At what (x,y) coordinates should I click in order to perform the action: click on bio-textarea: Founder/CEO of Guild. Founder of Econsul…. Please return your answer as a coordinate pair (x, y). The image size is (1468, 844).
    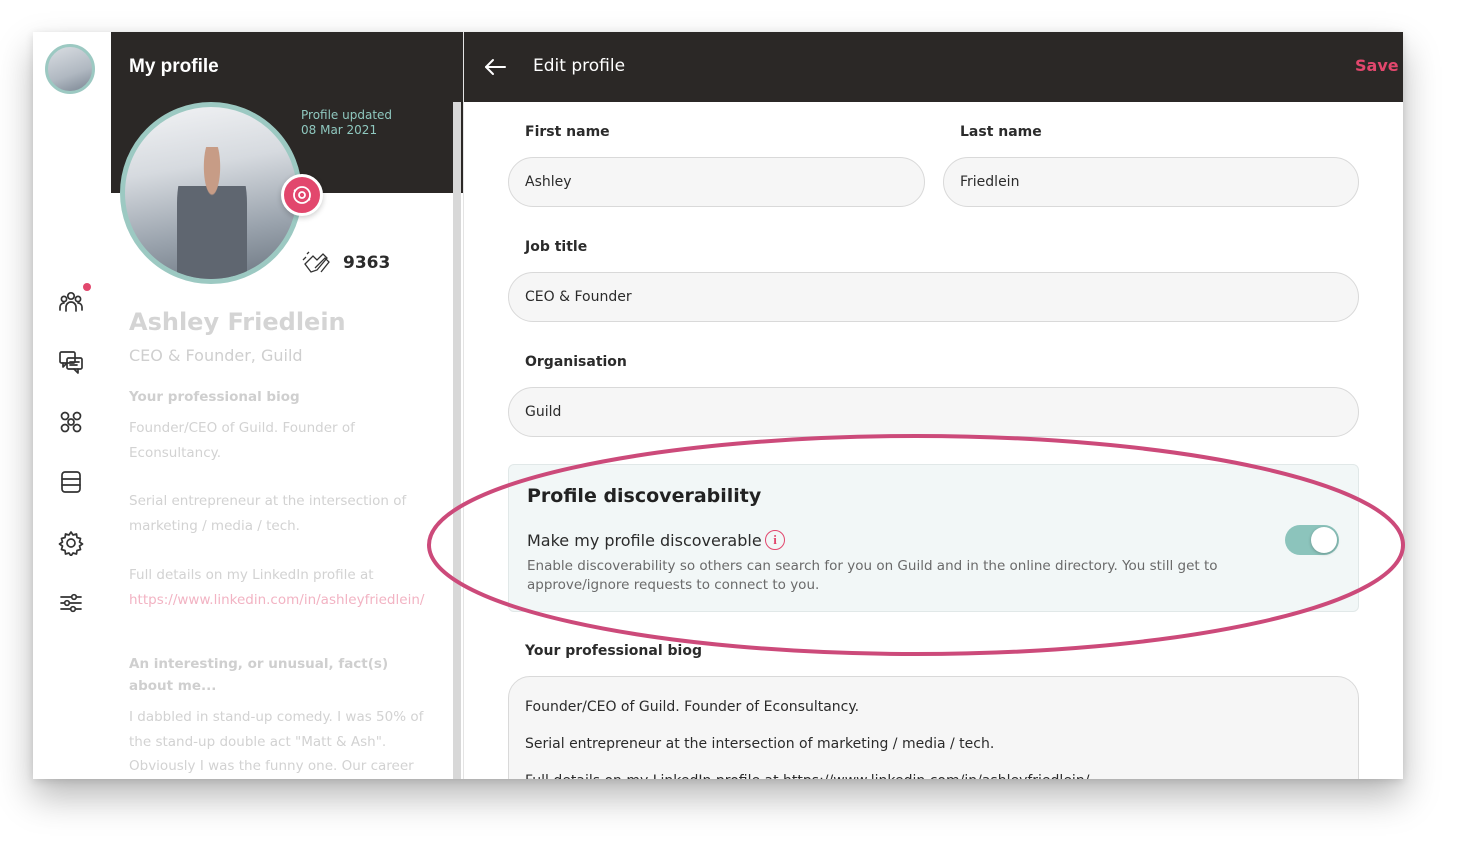
    Looking at the image, I should click on (933, 727).